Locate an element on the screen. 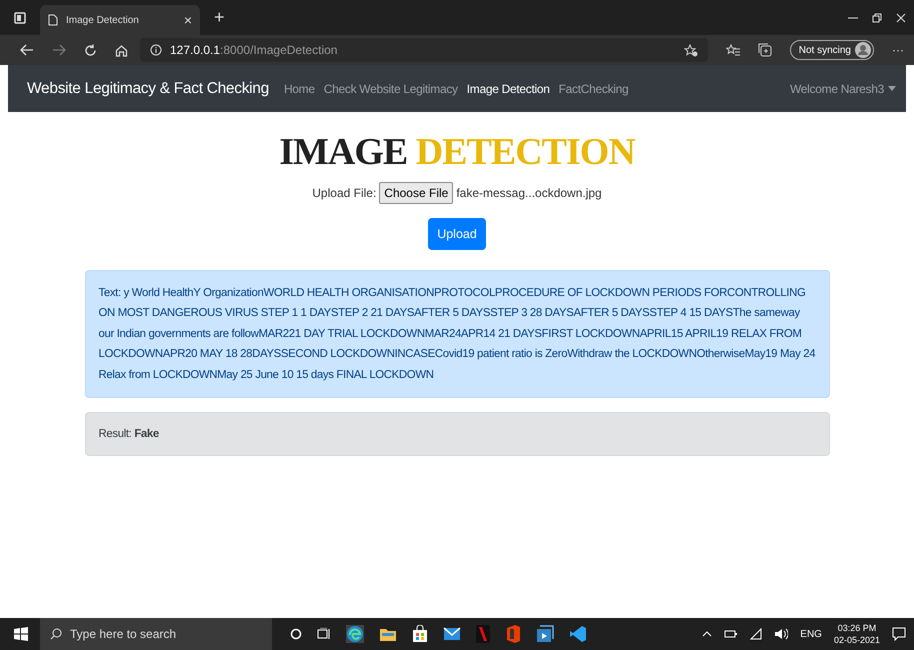 This screenshot has width=914, height=650. language-indicator: ENG is located at coordinates (811, 634).